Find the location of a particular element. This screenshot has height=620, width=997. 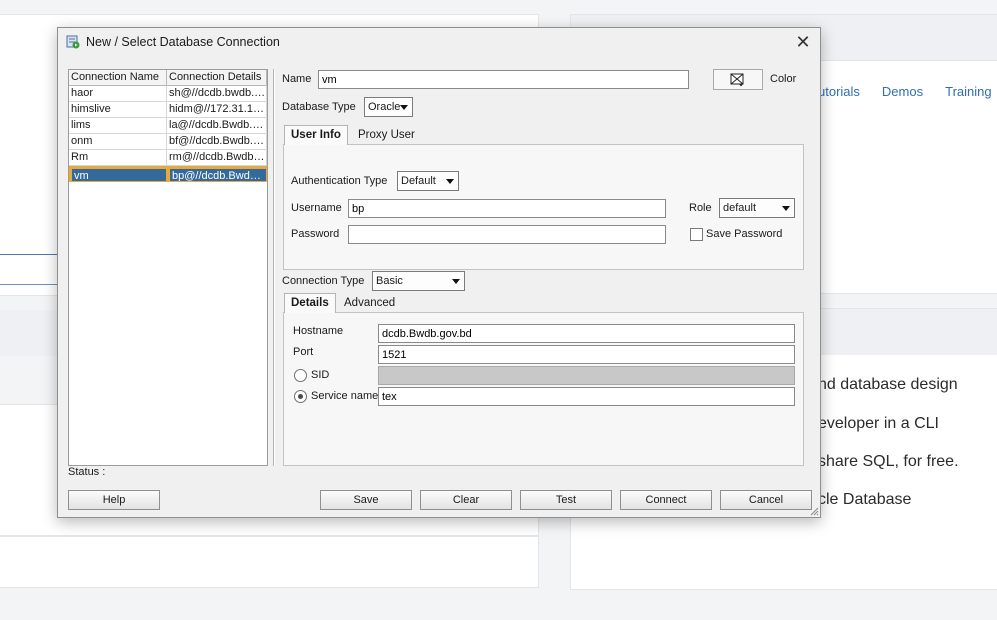

tab-proxy-user: Proxy User is located at coordinates (386, 136).